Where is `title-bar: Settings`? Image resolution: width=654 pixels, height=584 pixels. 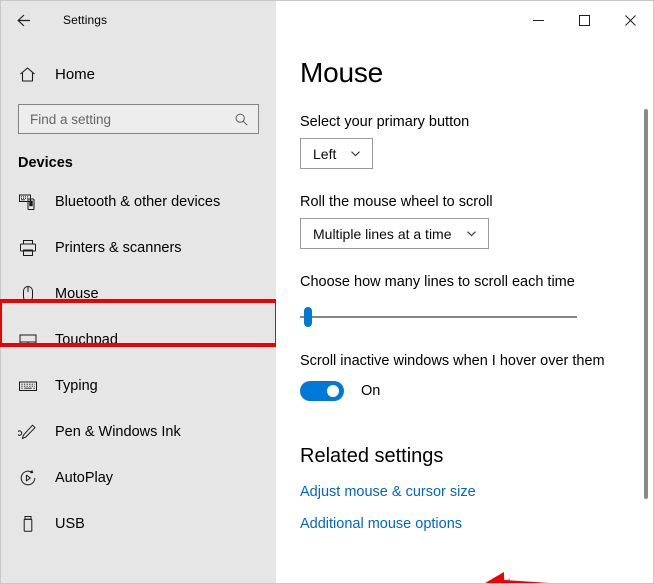 title-bar: Settings is located at coordinates (327, 20).